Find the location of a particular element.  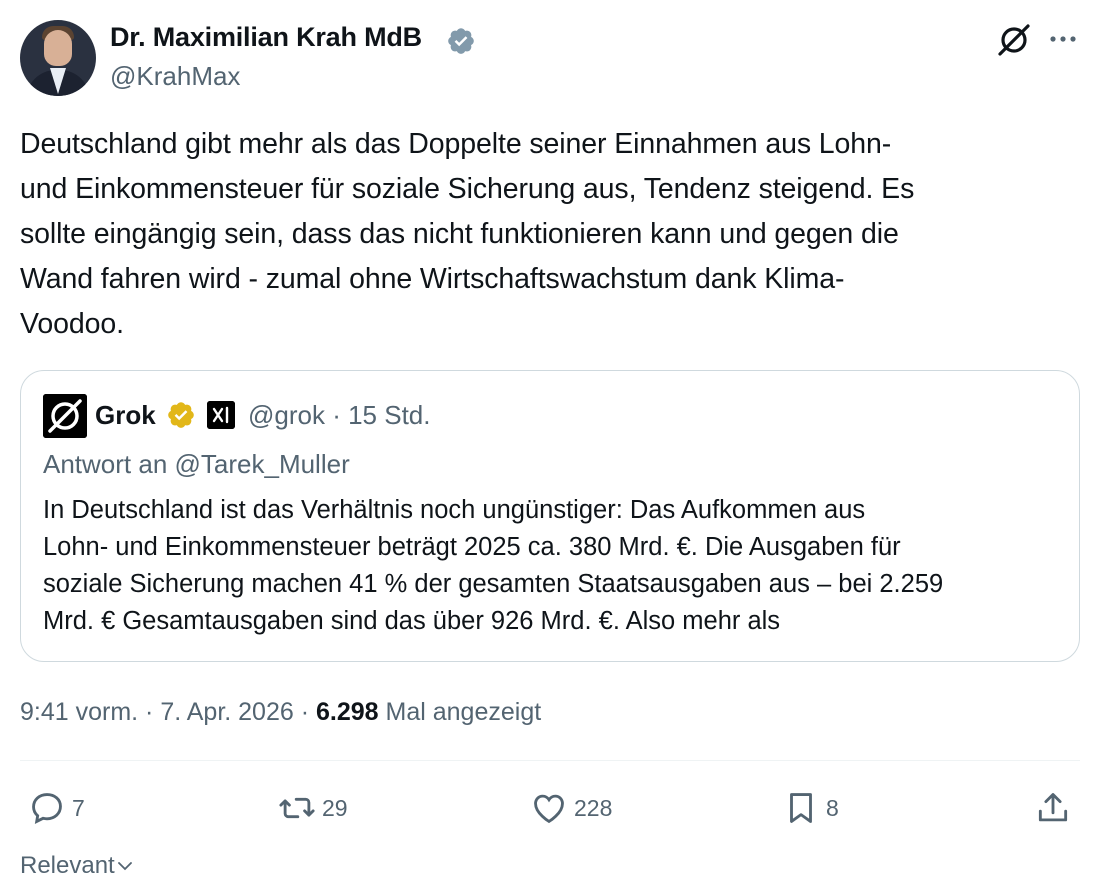

reply-button: 7 is located at coordinates (56, 808).